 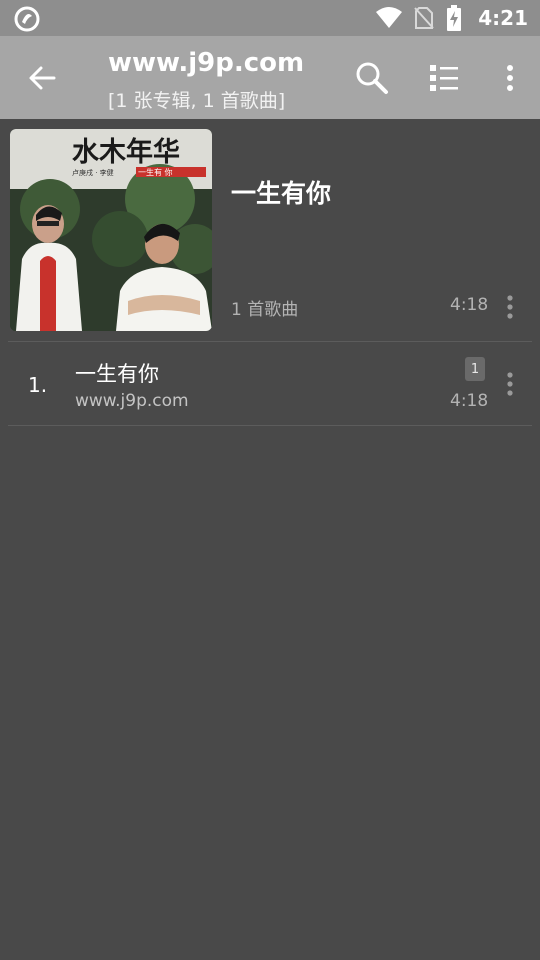 What do you see at coordinates (197, 101) in the screenshot?
I see `page-subtitle: [1 张专辑, 1 首歌曲]` at bounding box center [197, 101].